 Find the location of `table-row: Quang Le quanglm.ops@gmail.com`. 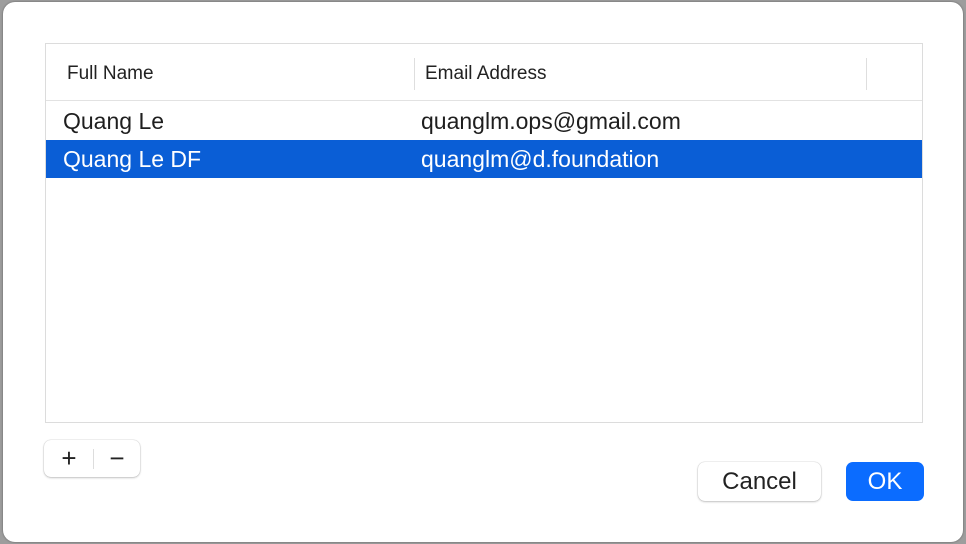

table-row: Quang Le quanglm.ops@gmail.com is located at coordinates (484, 121).